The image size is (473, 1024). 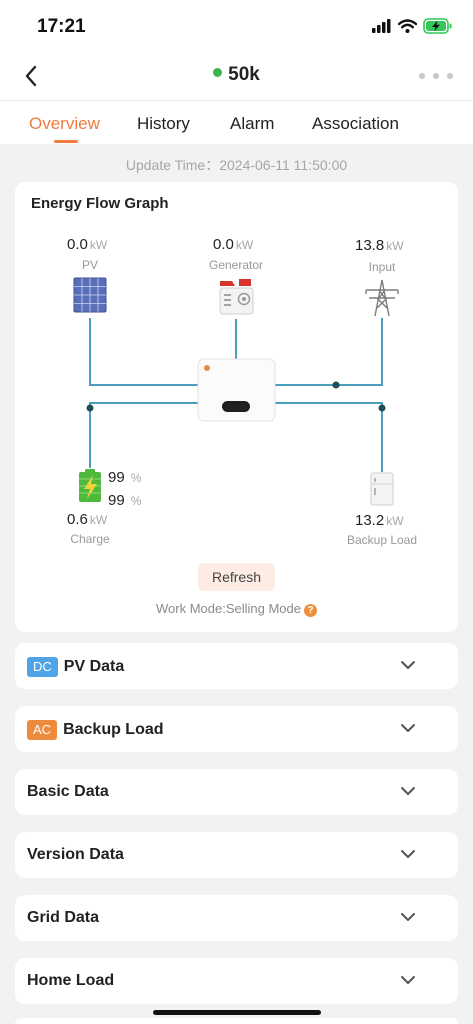 What do you see at coordinates (370, 245) in the screenshot?
I see `input-power-value: 13.8` at bounding box center [370, 245].